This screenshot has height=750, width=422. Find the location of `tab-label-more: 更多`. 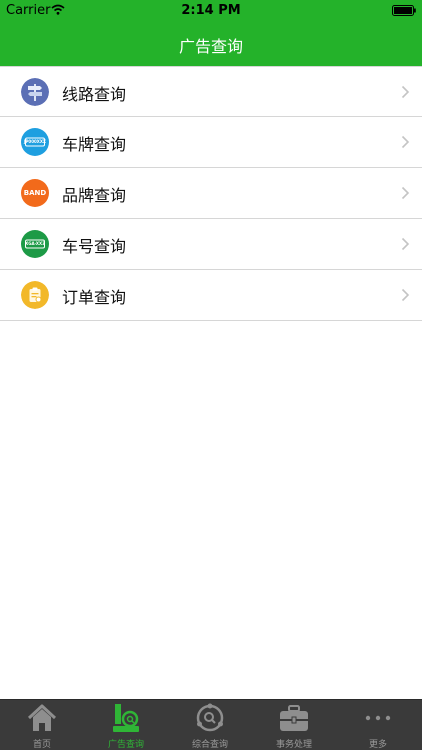

tab-label-more: 更多 is located at coordinates (377, 745).